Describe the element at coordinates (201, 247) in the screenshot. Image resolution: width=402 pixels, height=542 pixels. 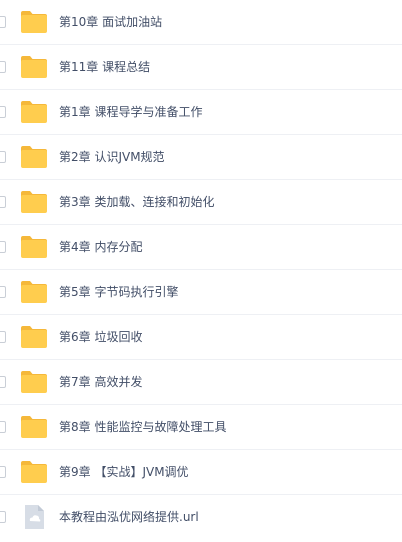
I see `list-item: 第4章 内存分配` at that location.